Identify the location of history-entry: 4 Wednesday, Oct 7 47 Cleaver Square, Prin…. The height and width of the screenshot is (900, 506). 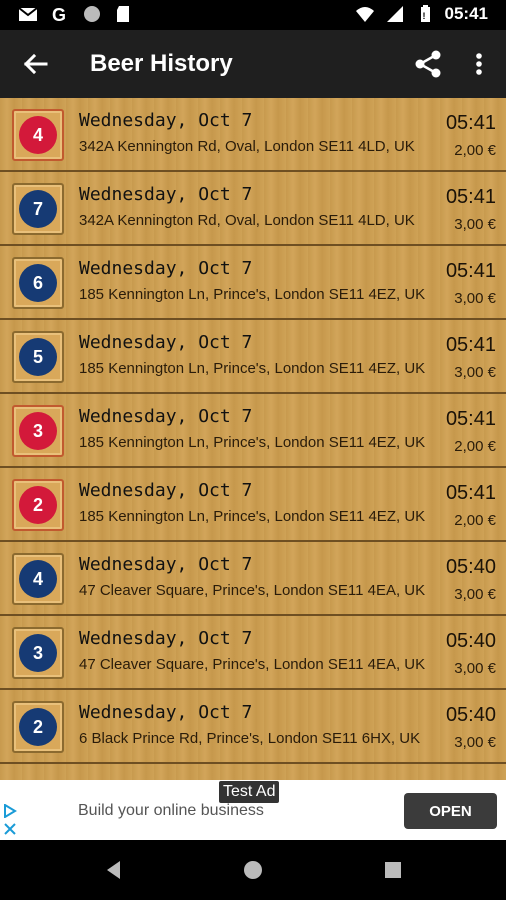
(253, 579).